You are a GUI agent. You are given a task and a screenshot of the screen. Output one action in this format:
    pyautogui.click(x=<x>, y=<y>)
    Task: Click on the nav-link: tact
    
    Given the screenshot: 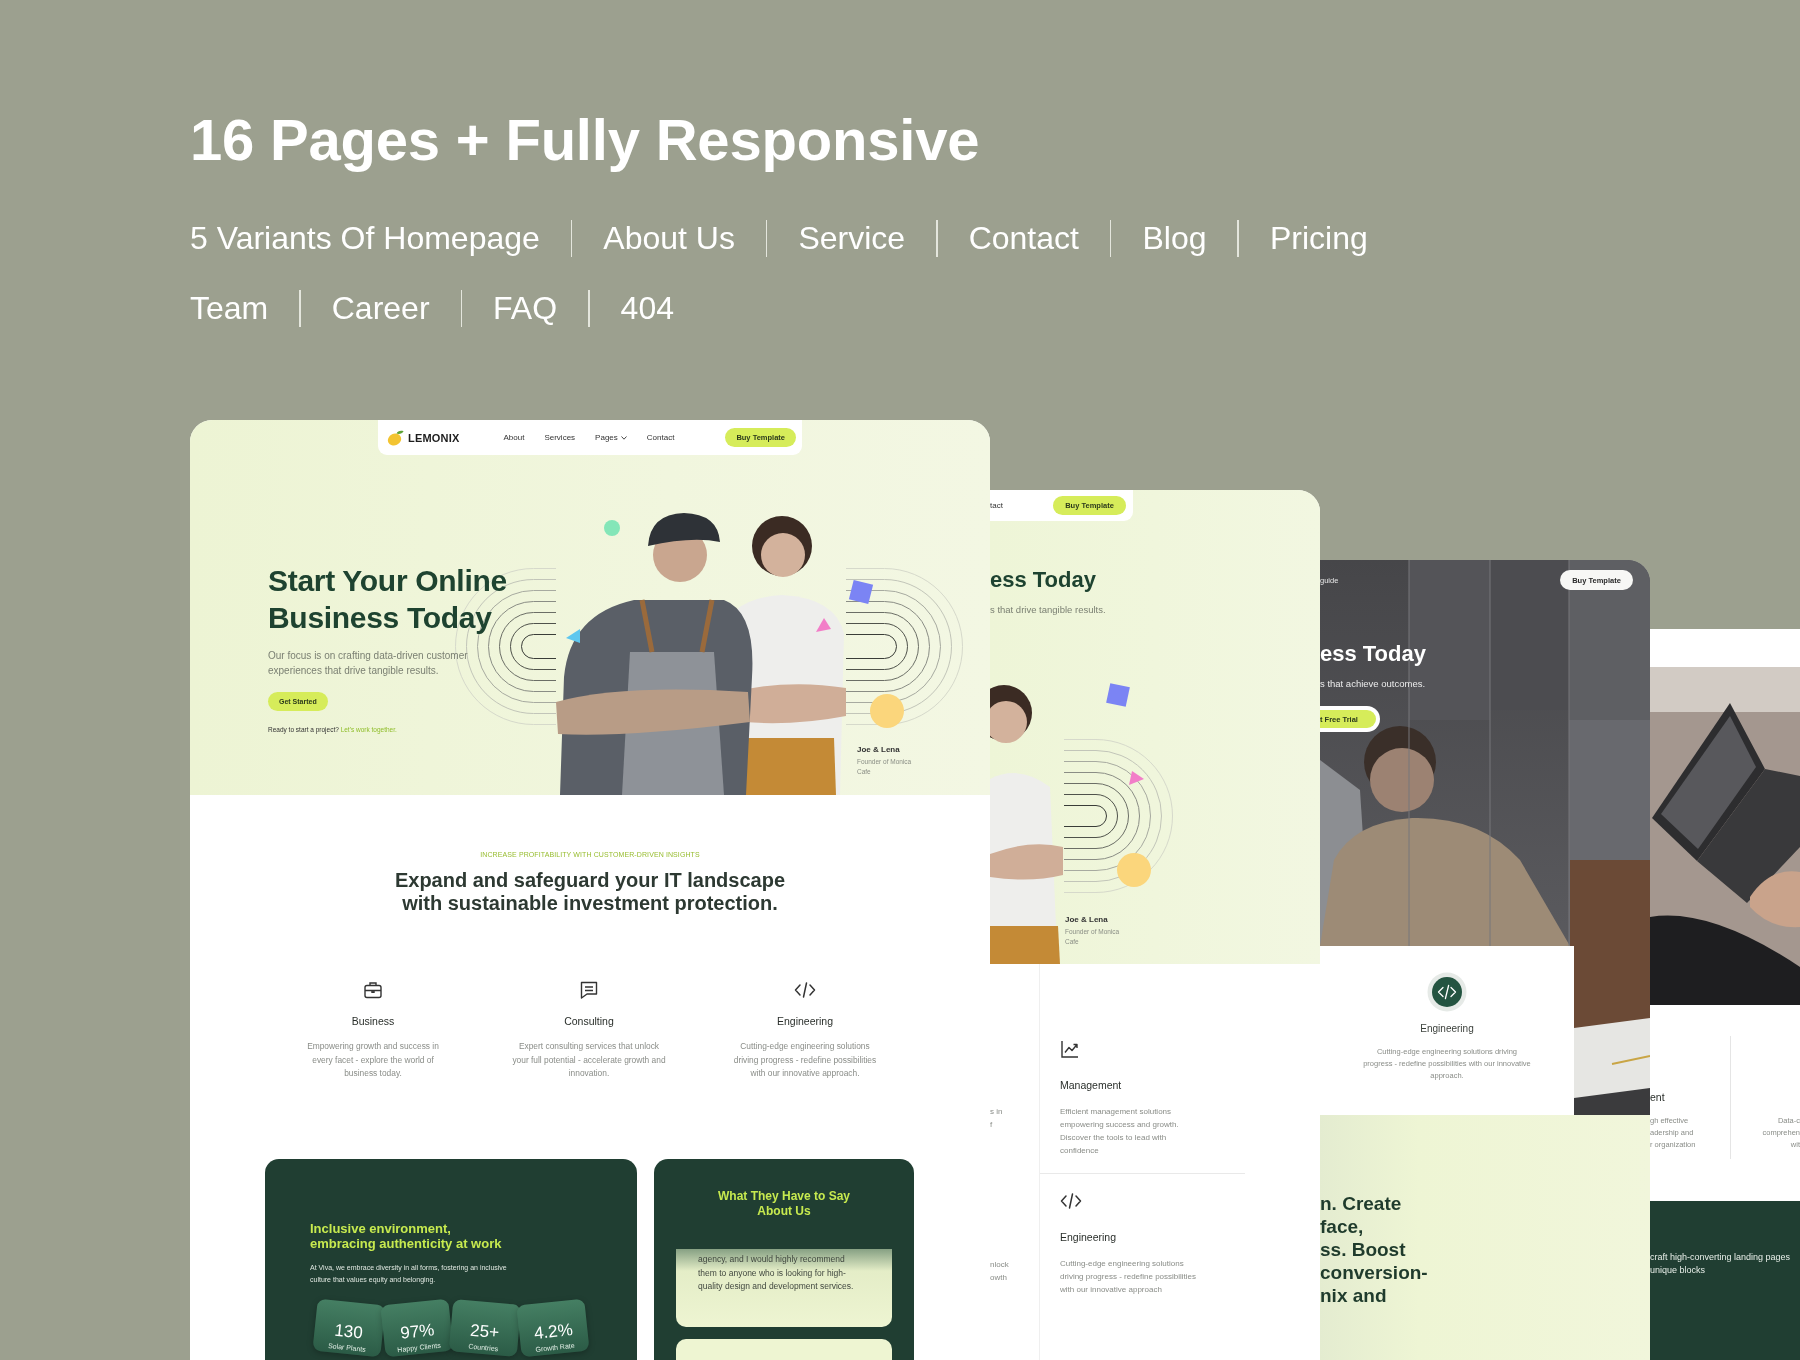 What is the action you would take?
    pyautogui.click(x=996, y=505)
    